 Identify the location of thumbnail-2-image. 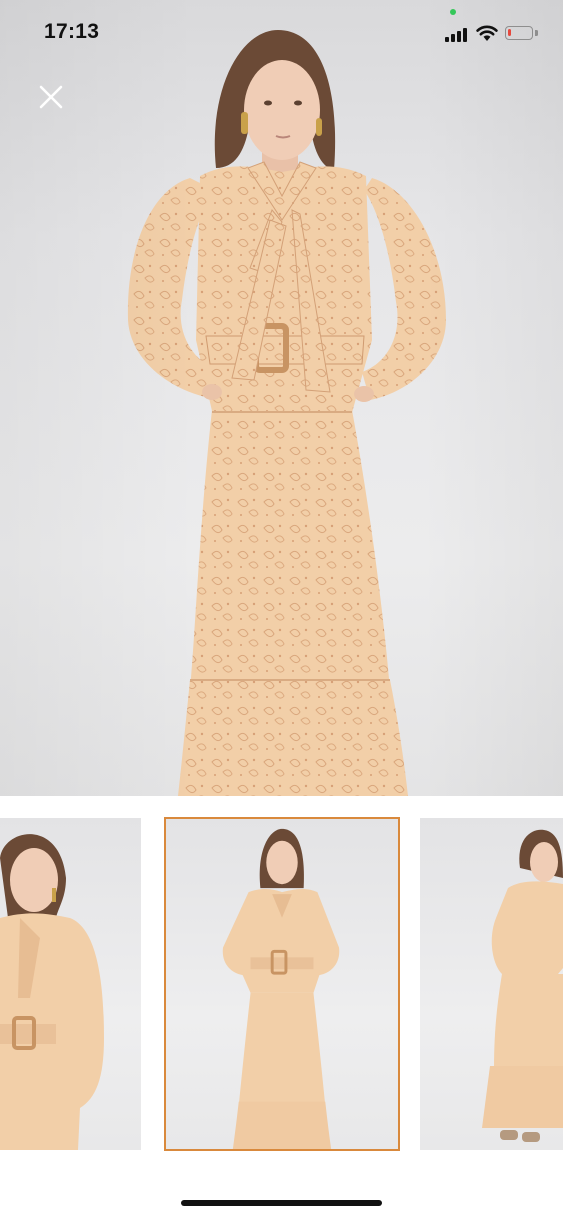
(281, 988).